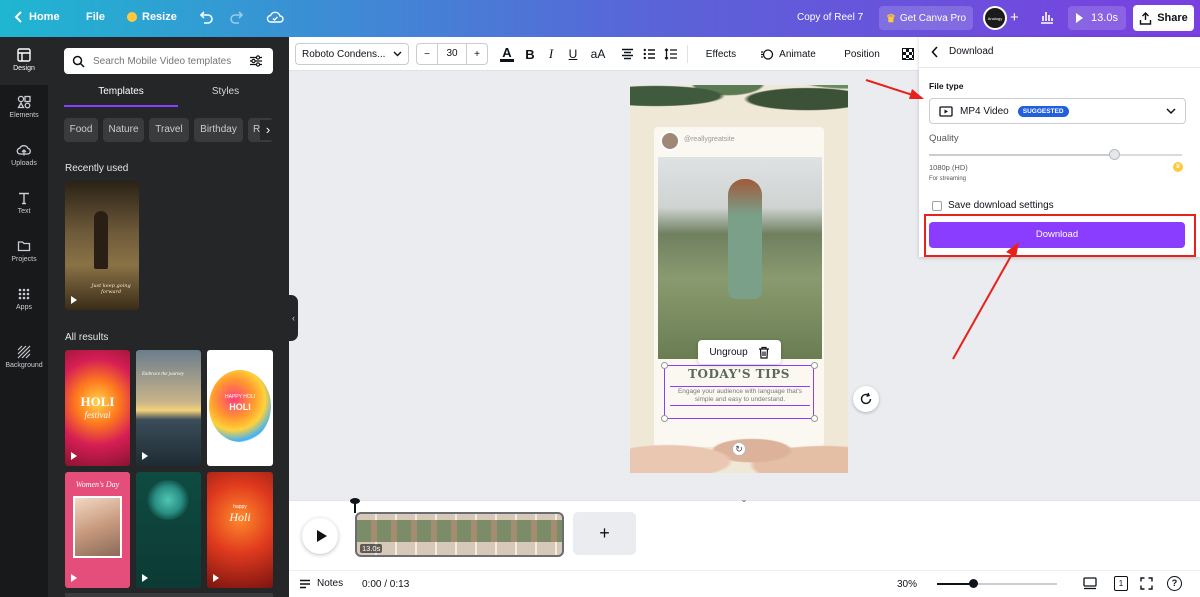 This screenshot has width=1200, height=597. I want to click on plus-icon: +, so click(604, 533).